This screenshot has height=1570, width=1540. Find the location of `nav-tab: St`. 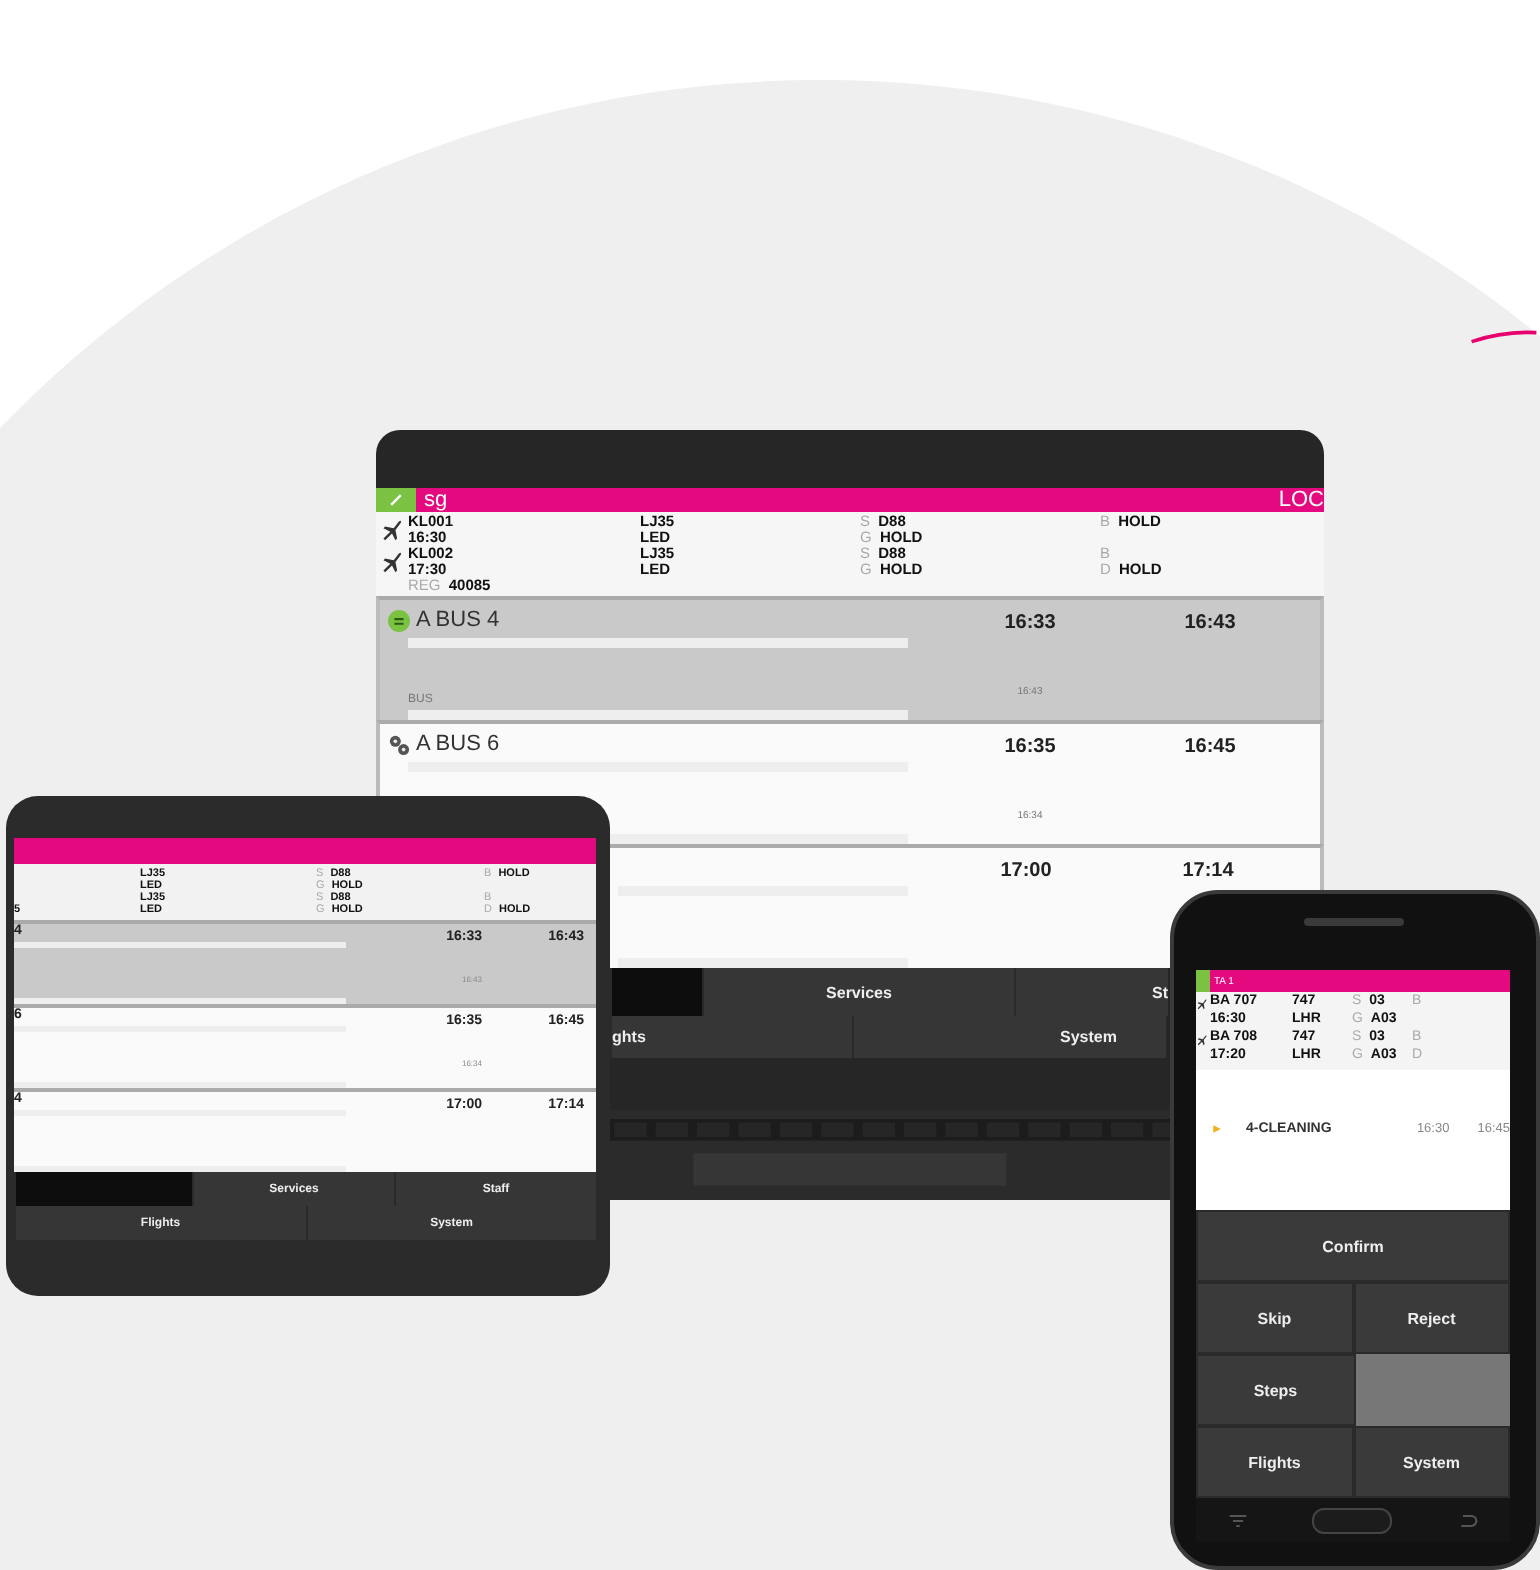

nav-tab: St is located at coordinates (1091, 992).